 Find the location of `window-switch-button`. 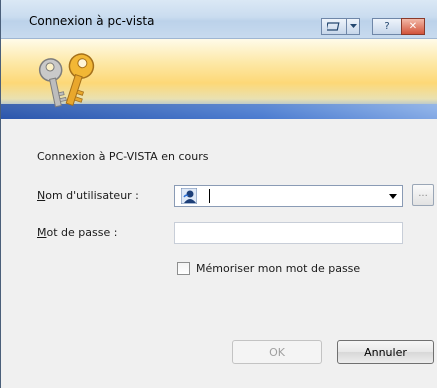

window-switch-button is located at coordinates (334, 26).